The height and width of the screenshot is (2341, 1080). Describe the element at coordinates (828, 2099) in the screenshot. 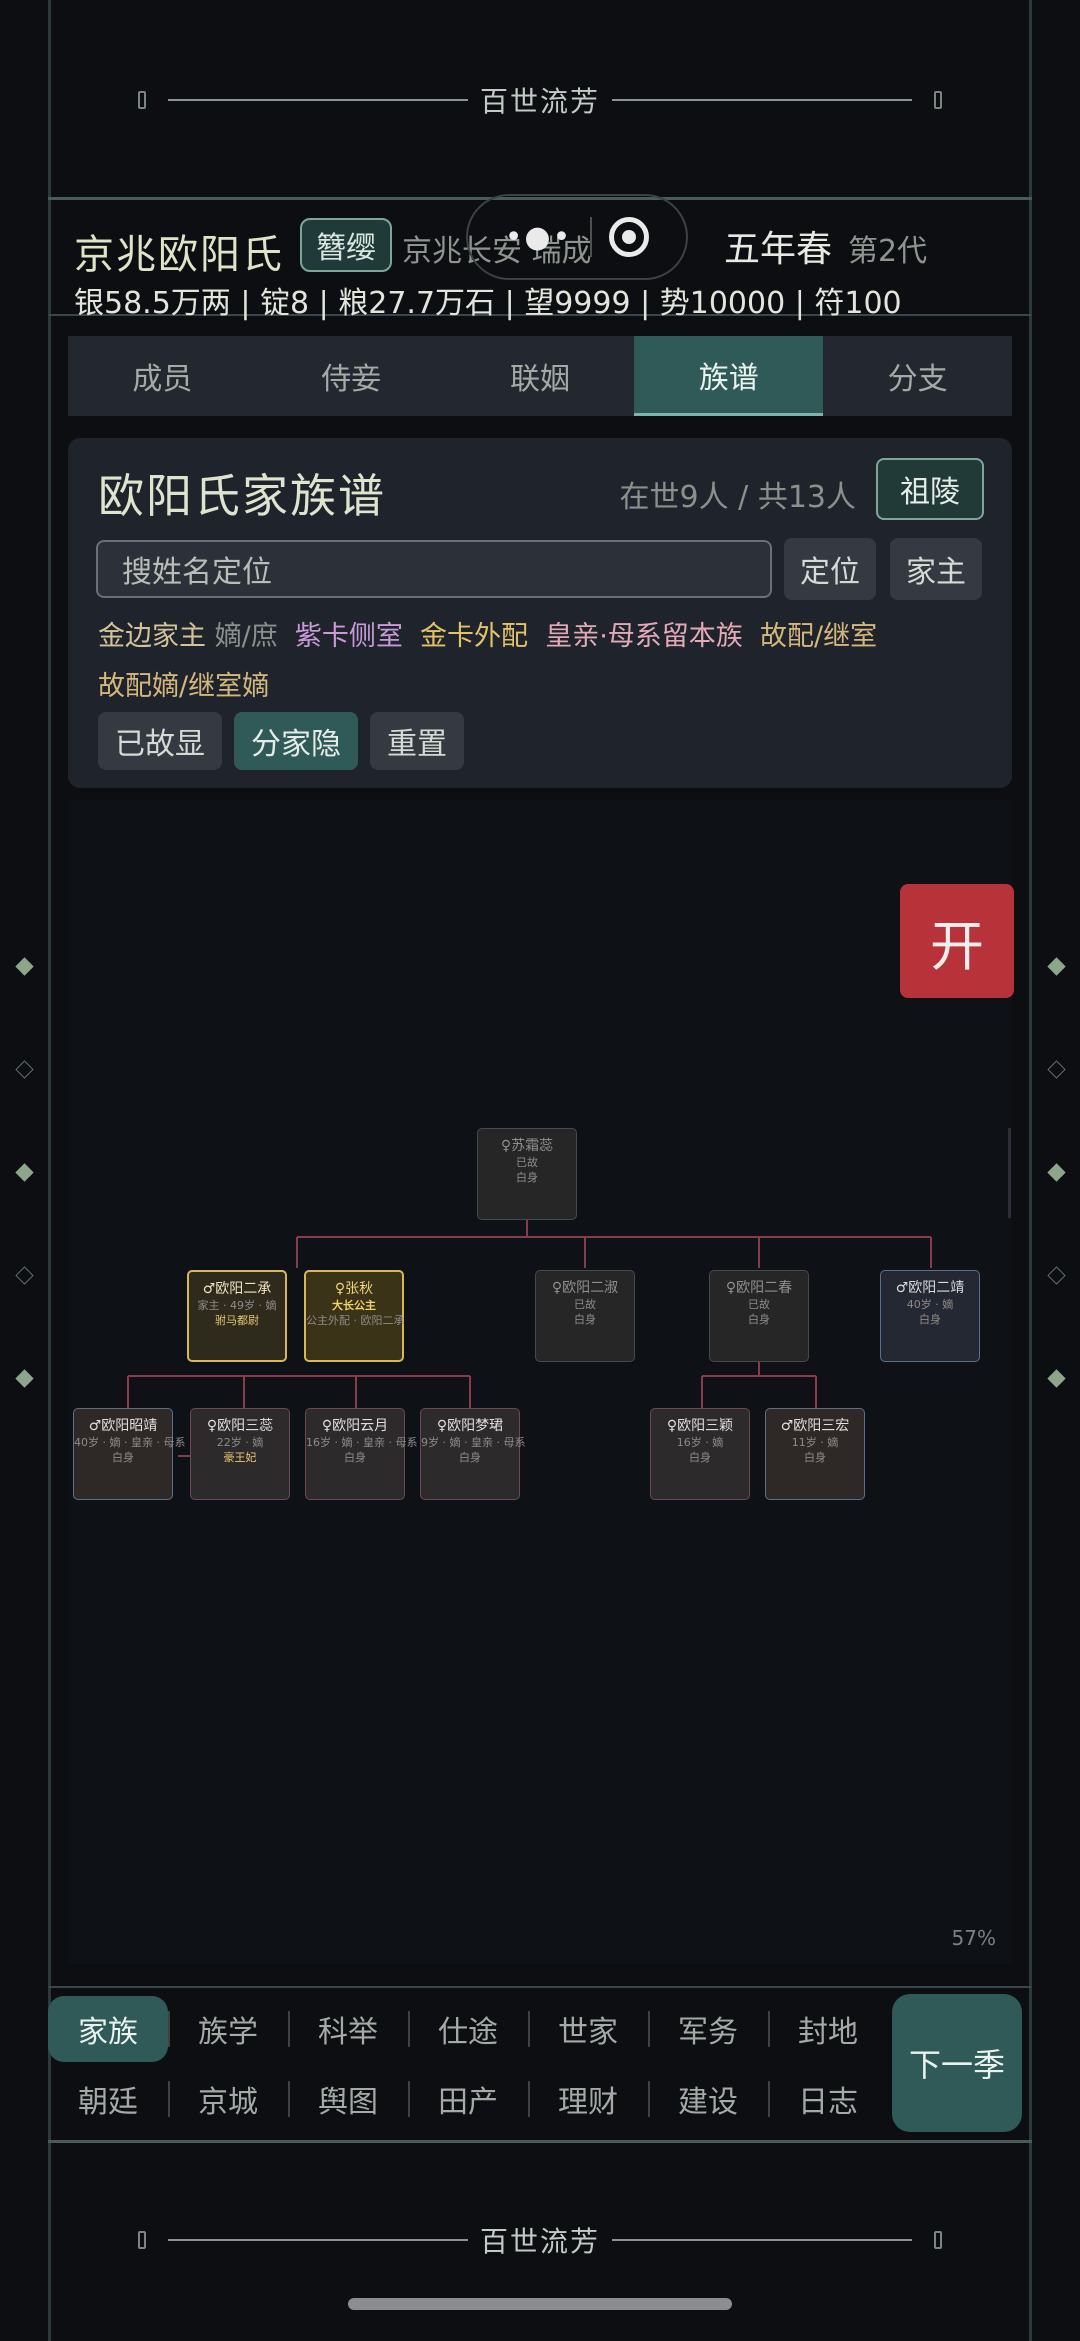

I see `nav-log: 日志` at that location.